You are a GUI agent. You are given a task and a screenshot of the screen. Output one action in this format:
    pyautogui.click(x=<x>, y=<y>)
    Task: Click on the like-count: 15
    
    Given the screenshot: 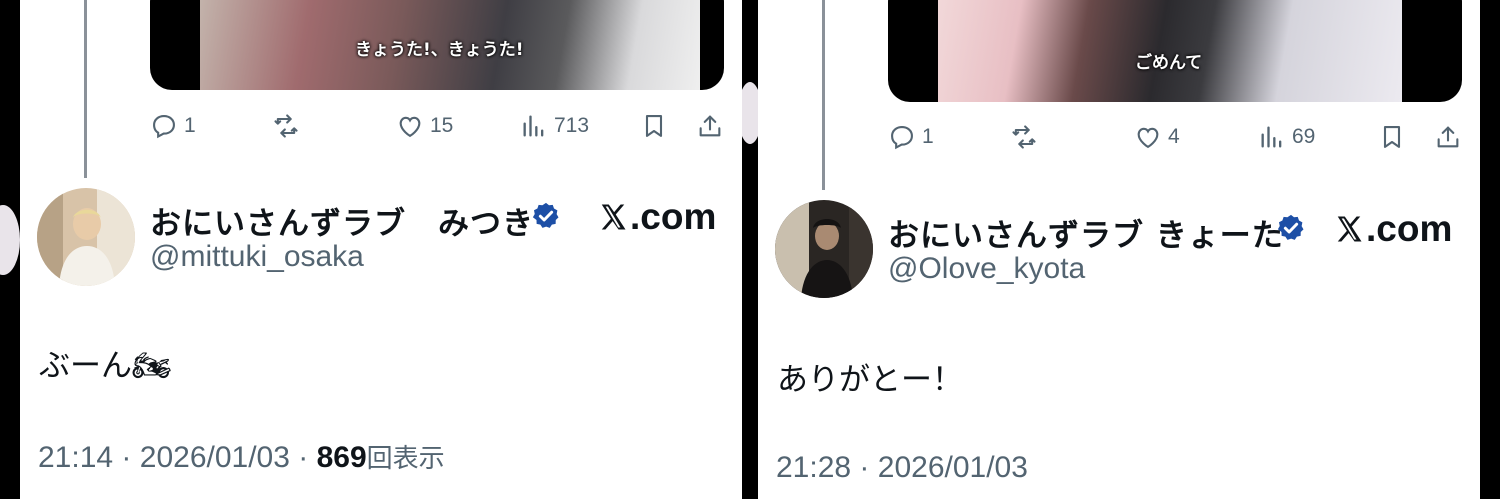 What is the action you would take?
    pyautogui.click(x=442, y=125)
    